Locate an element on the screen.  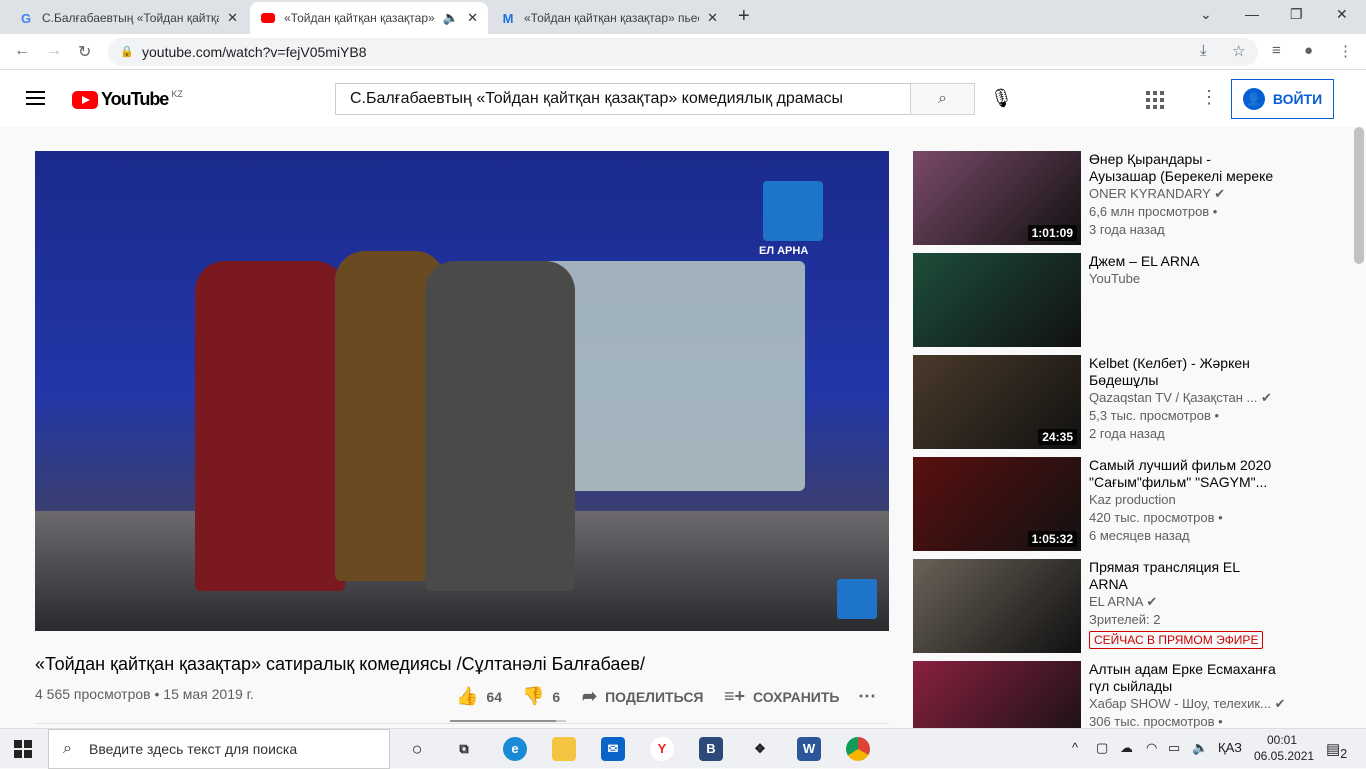
profile-icon: ● is located at coordinates (1308, 50).